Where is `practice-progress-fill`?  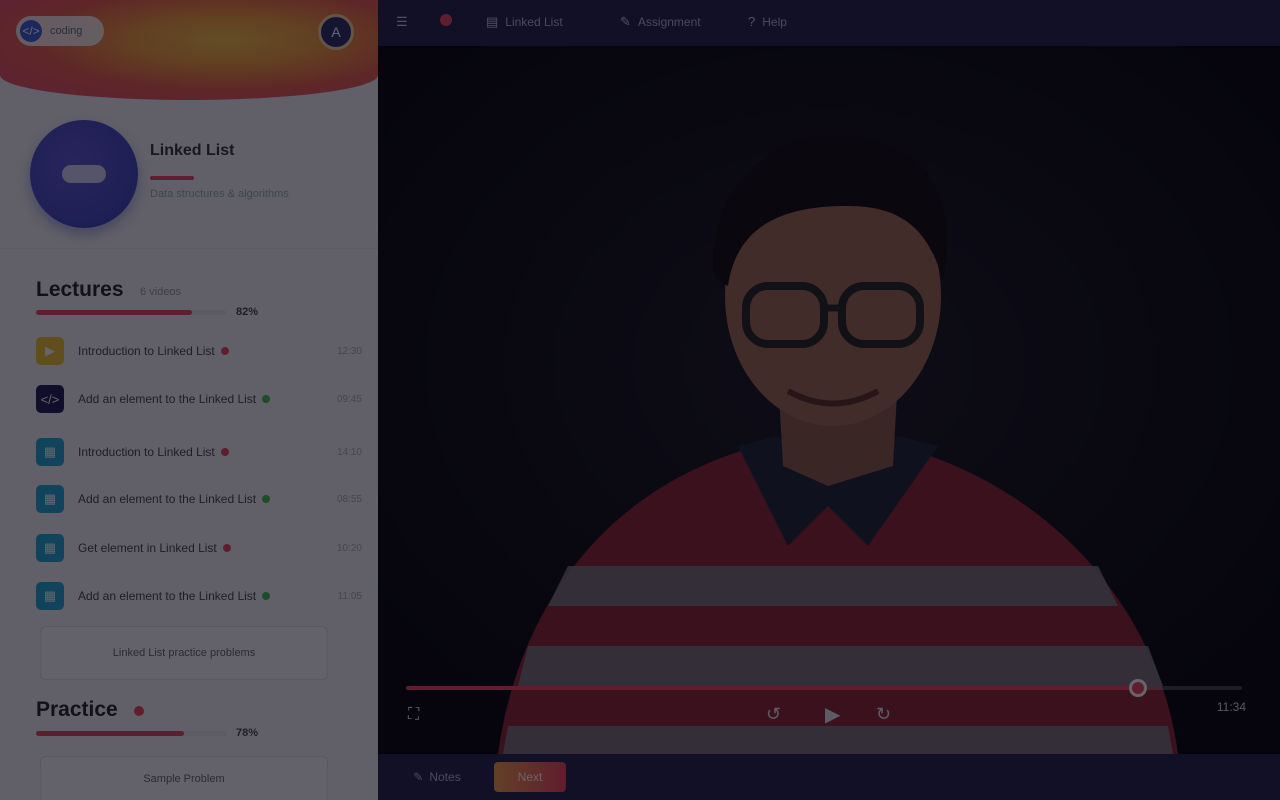
practice-progress-fill is located at coordinates (110, 733).